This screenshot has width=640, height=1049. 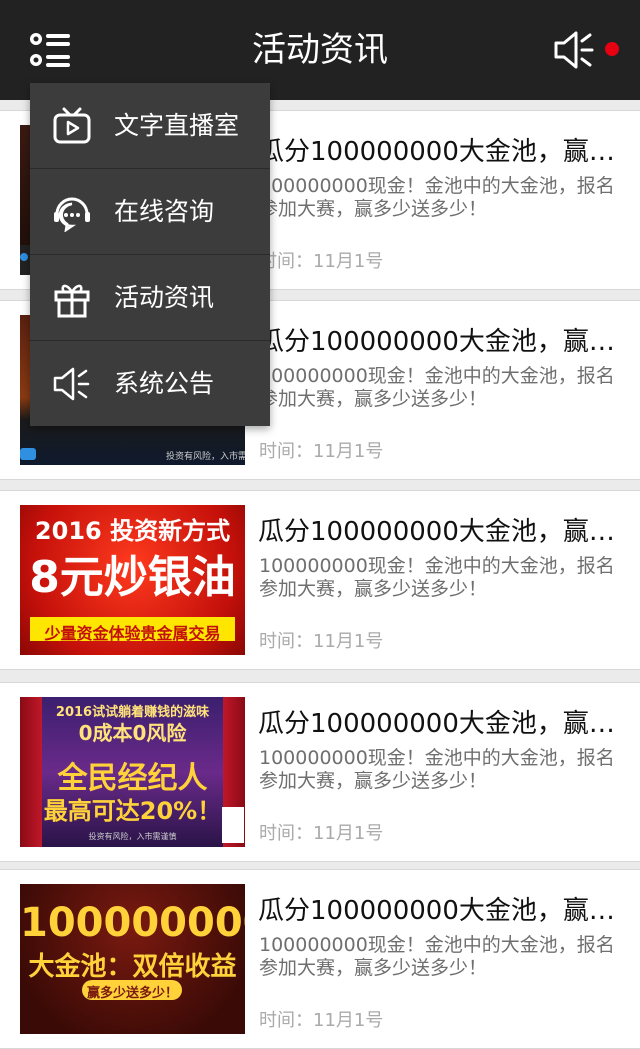 I want to click on thumbnail-headline: 8元炒银油, so click(x=132, y=577).